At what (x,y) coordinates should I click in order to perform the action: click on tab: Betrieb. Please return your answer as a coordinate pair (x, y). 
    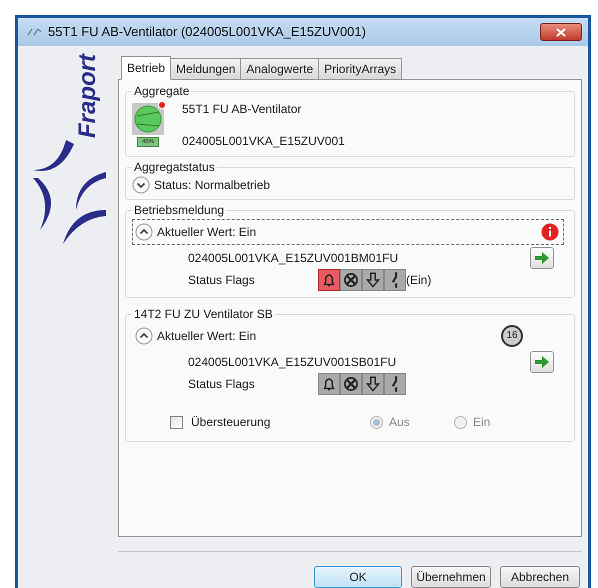
    Looking at the image, I should click on (146, 68).